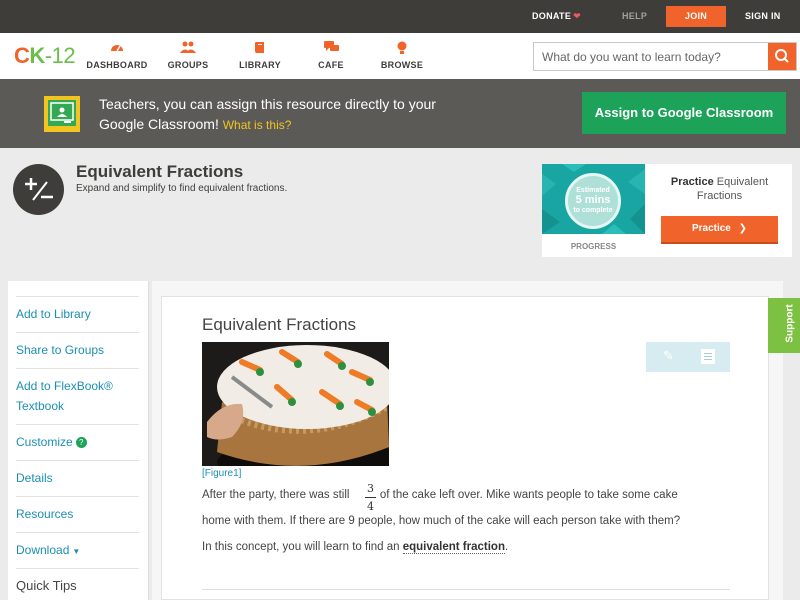  I want to click on join-button: JOIN, so click(696, 16).